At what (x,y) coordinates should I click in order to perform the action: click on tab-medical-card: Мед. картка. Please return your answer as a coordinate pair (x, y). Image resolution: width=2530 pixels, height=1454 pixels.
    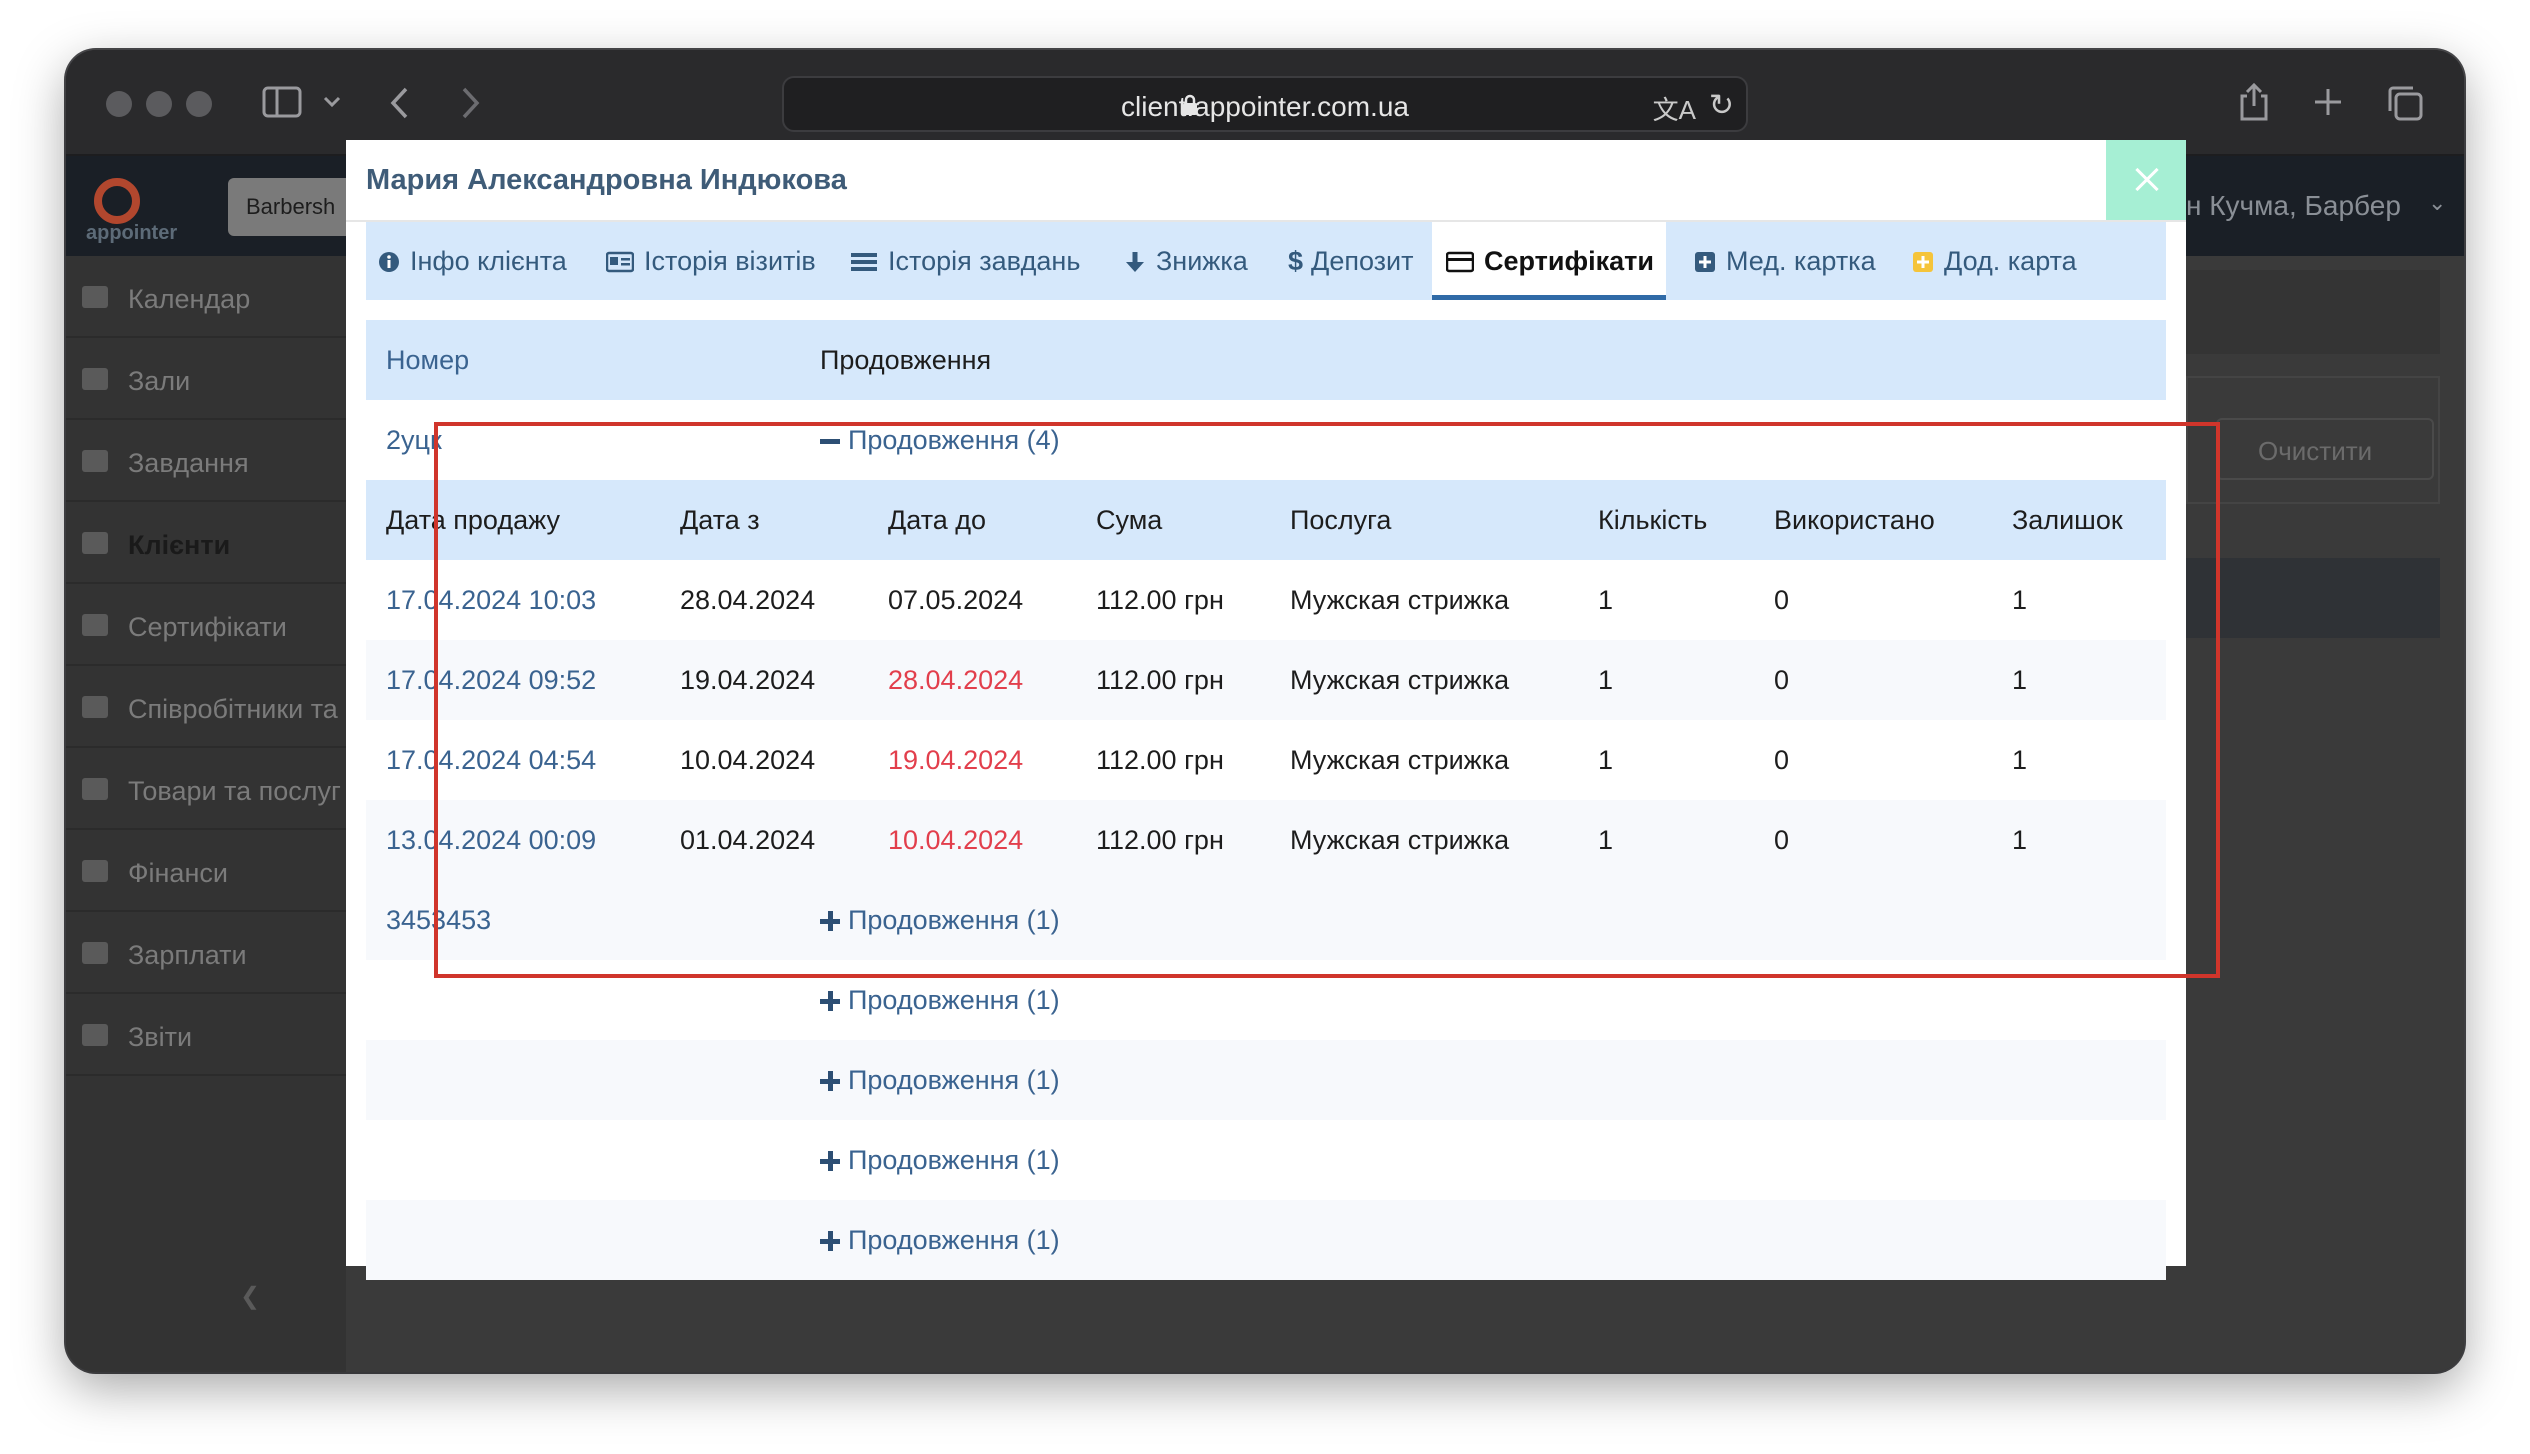
    Looking at the image, I should click on (1785, 261).